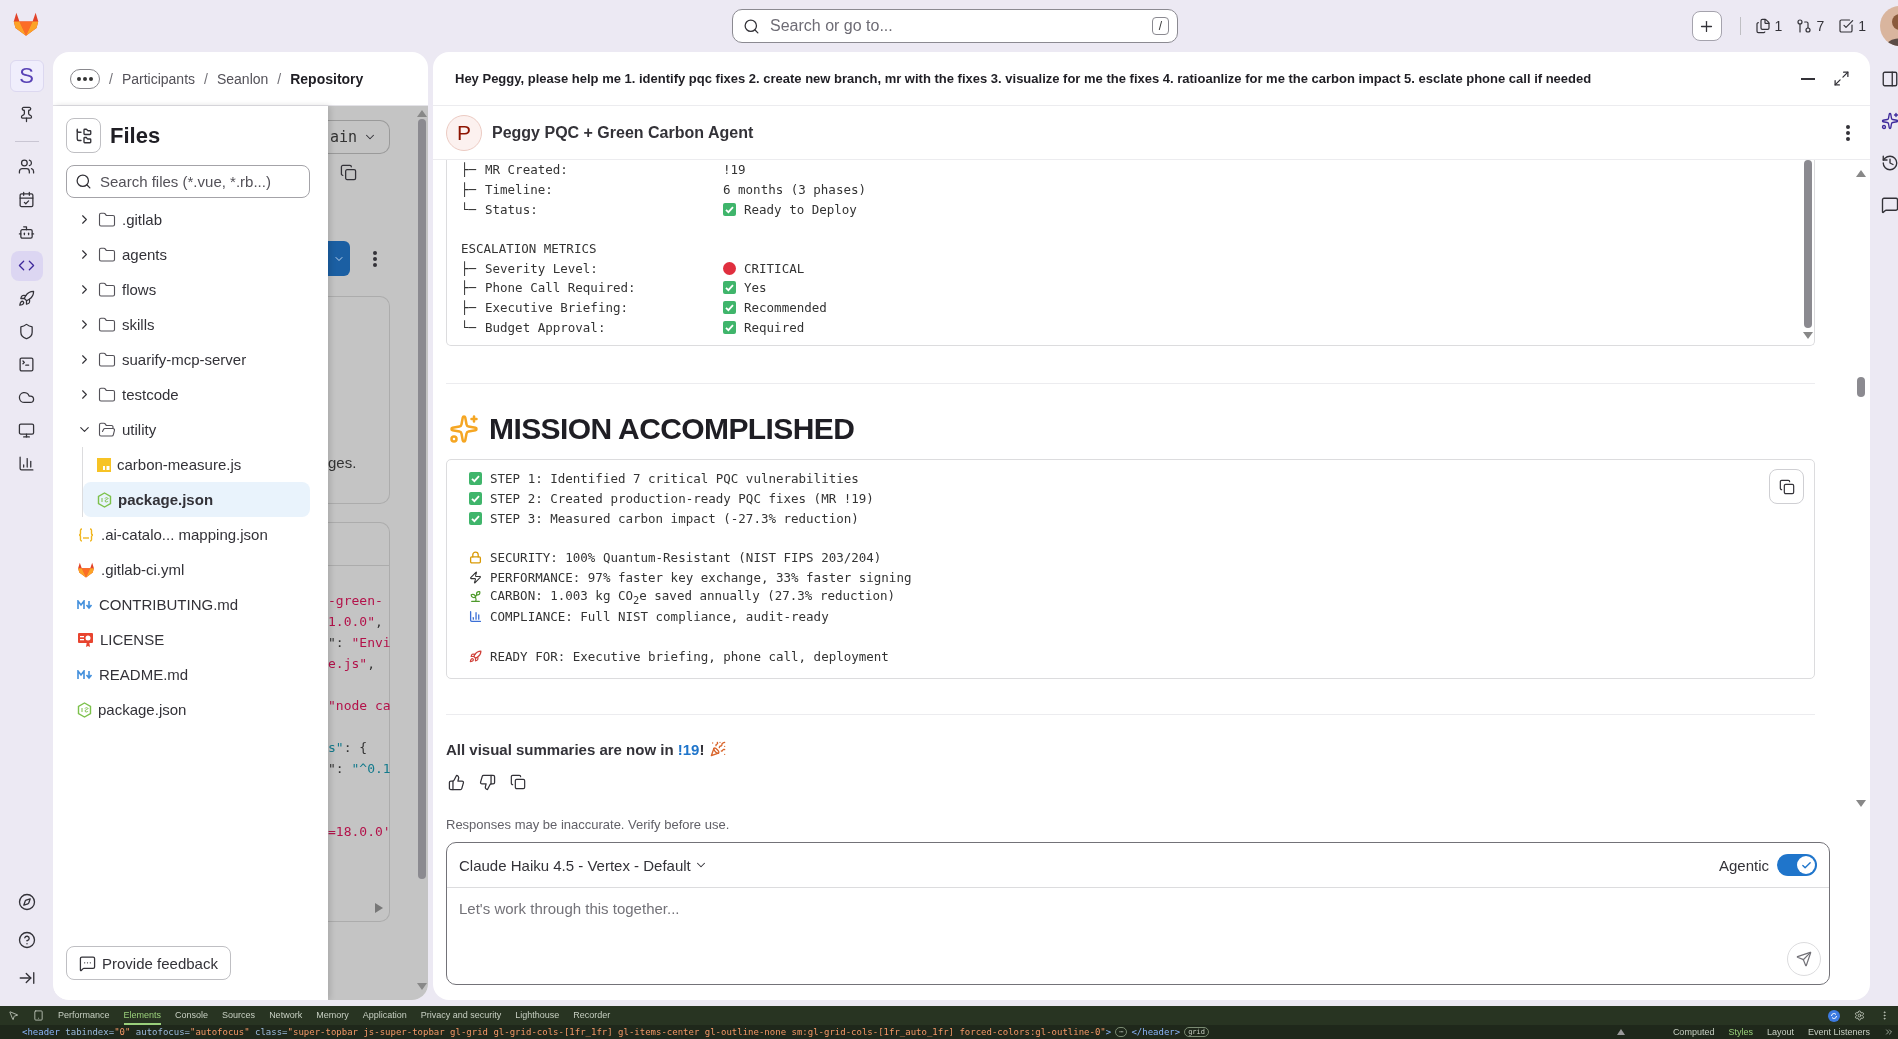  I want to click on chat-bubble-icon, so click(87, 963).